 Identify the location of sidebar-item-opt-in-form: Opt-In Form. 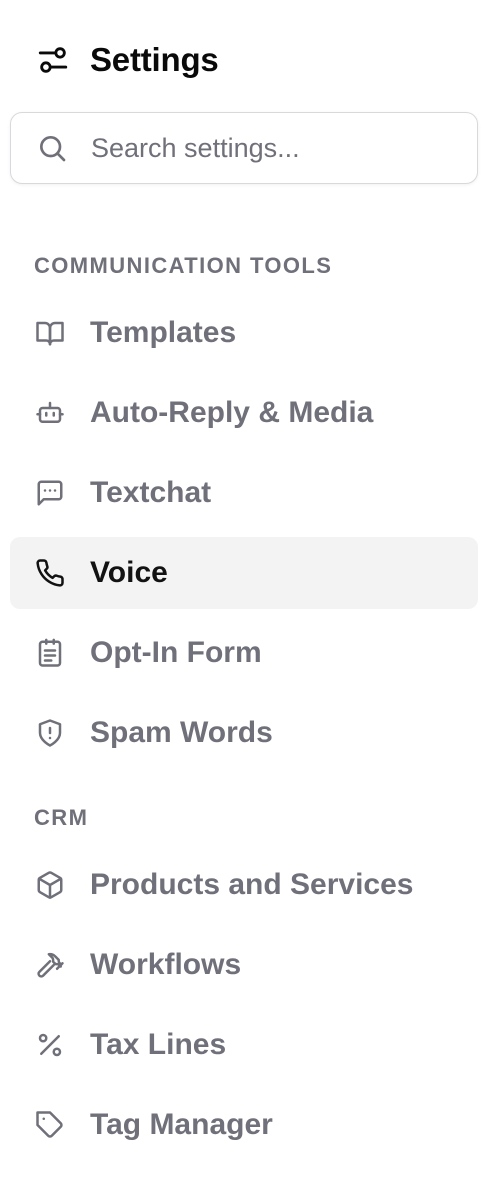
(244, 653).